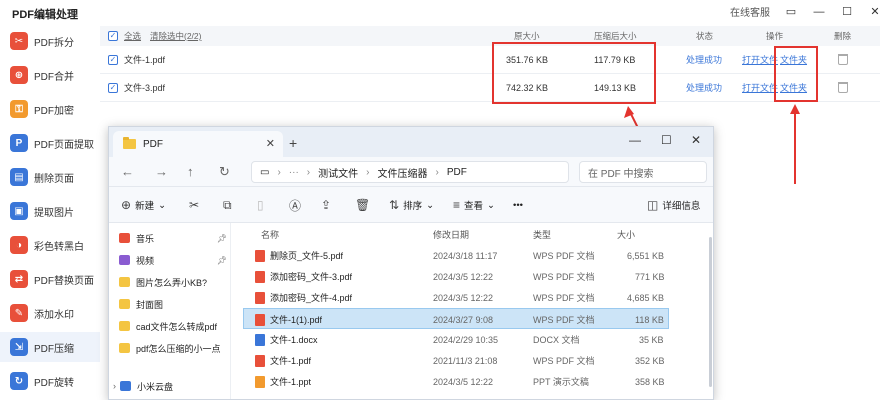 This screenshot has height=400, width=888. What do you see at coordinates (227, 205) in the screenshot?
I see `copy-button: ⧉` at bounding box center [227, 205].